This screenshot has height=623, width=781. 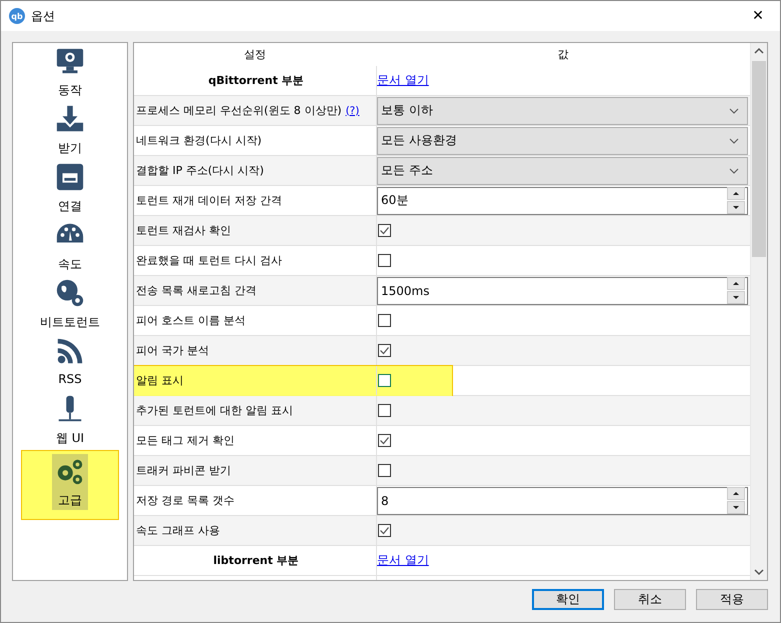 What do you see at coordinates (255, 80) in the screenshot?
I see `setting-label: qBittorrent 부분` at bounding box center [255, 80].